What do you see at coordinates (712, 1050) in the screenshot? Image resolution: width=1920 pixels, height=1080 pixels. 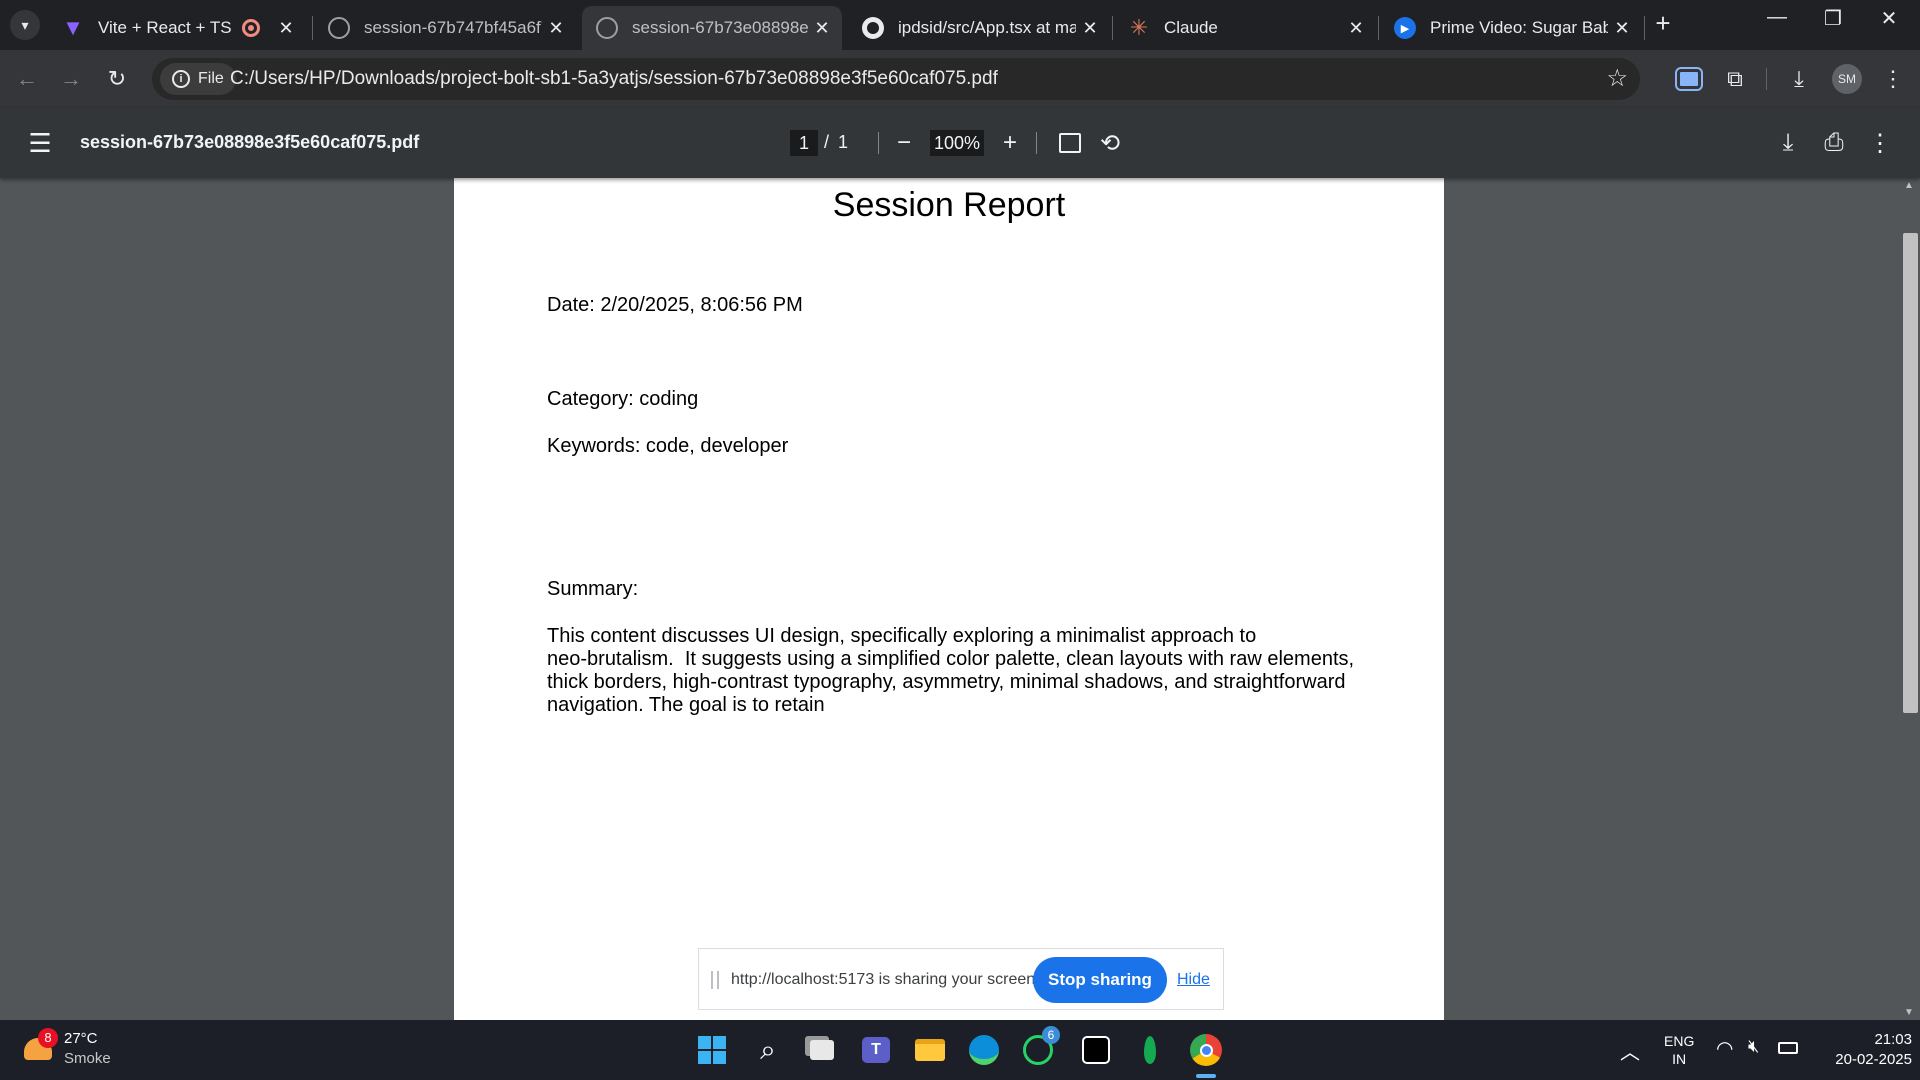 I see `windows-start-icon` at bounding box center [712, 1050].